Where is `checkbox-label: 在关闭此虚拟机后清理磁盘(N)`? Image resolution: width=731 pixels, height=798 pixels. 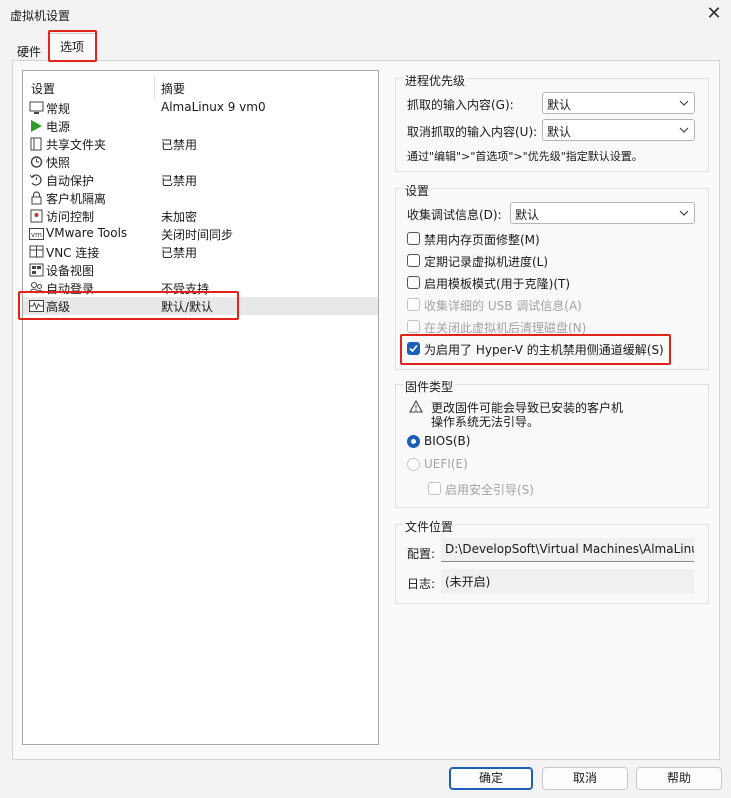
checkbox-label: 在关闭此虚拟机后清理磁盘(N) is located at coordinates (505, 328).